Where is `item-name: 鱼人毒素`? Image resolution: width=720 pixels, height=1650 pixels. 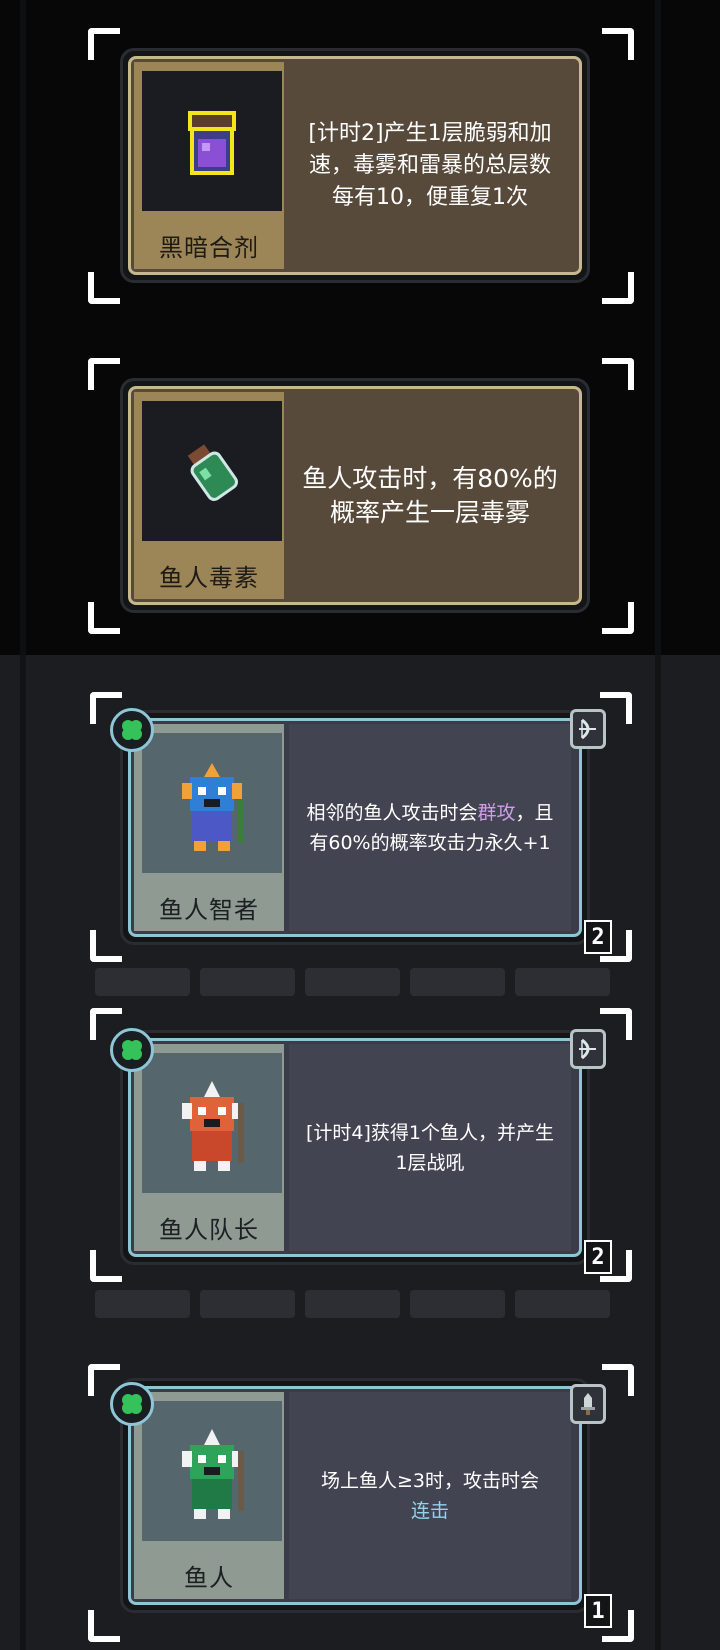 item-name: 鱼人毒素 is located at coordinates (209, 578).